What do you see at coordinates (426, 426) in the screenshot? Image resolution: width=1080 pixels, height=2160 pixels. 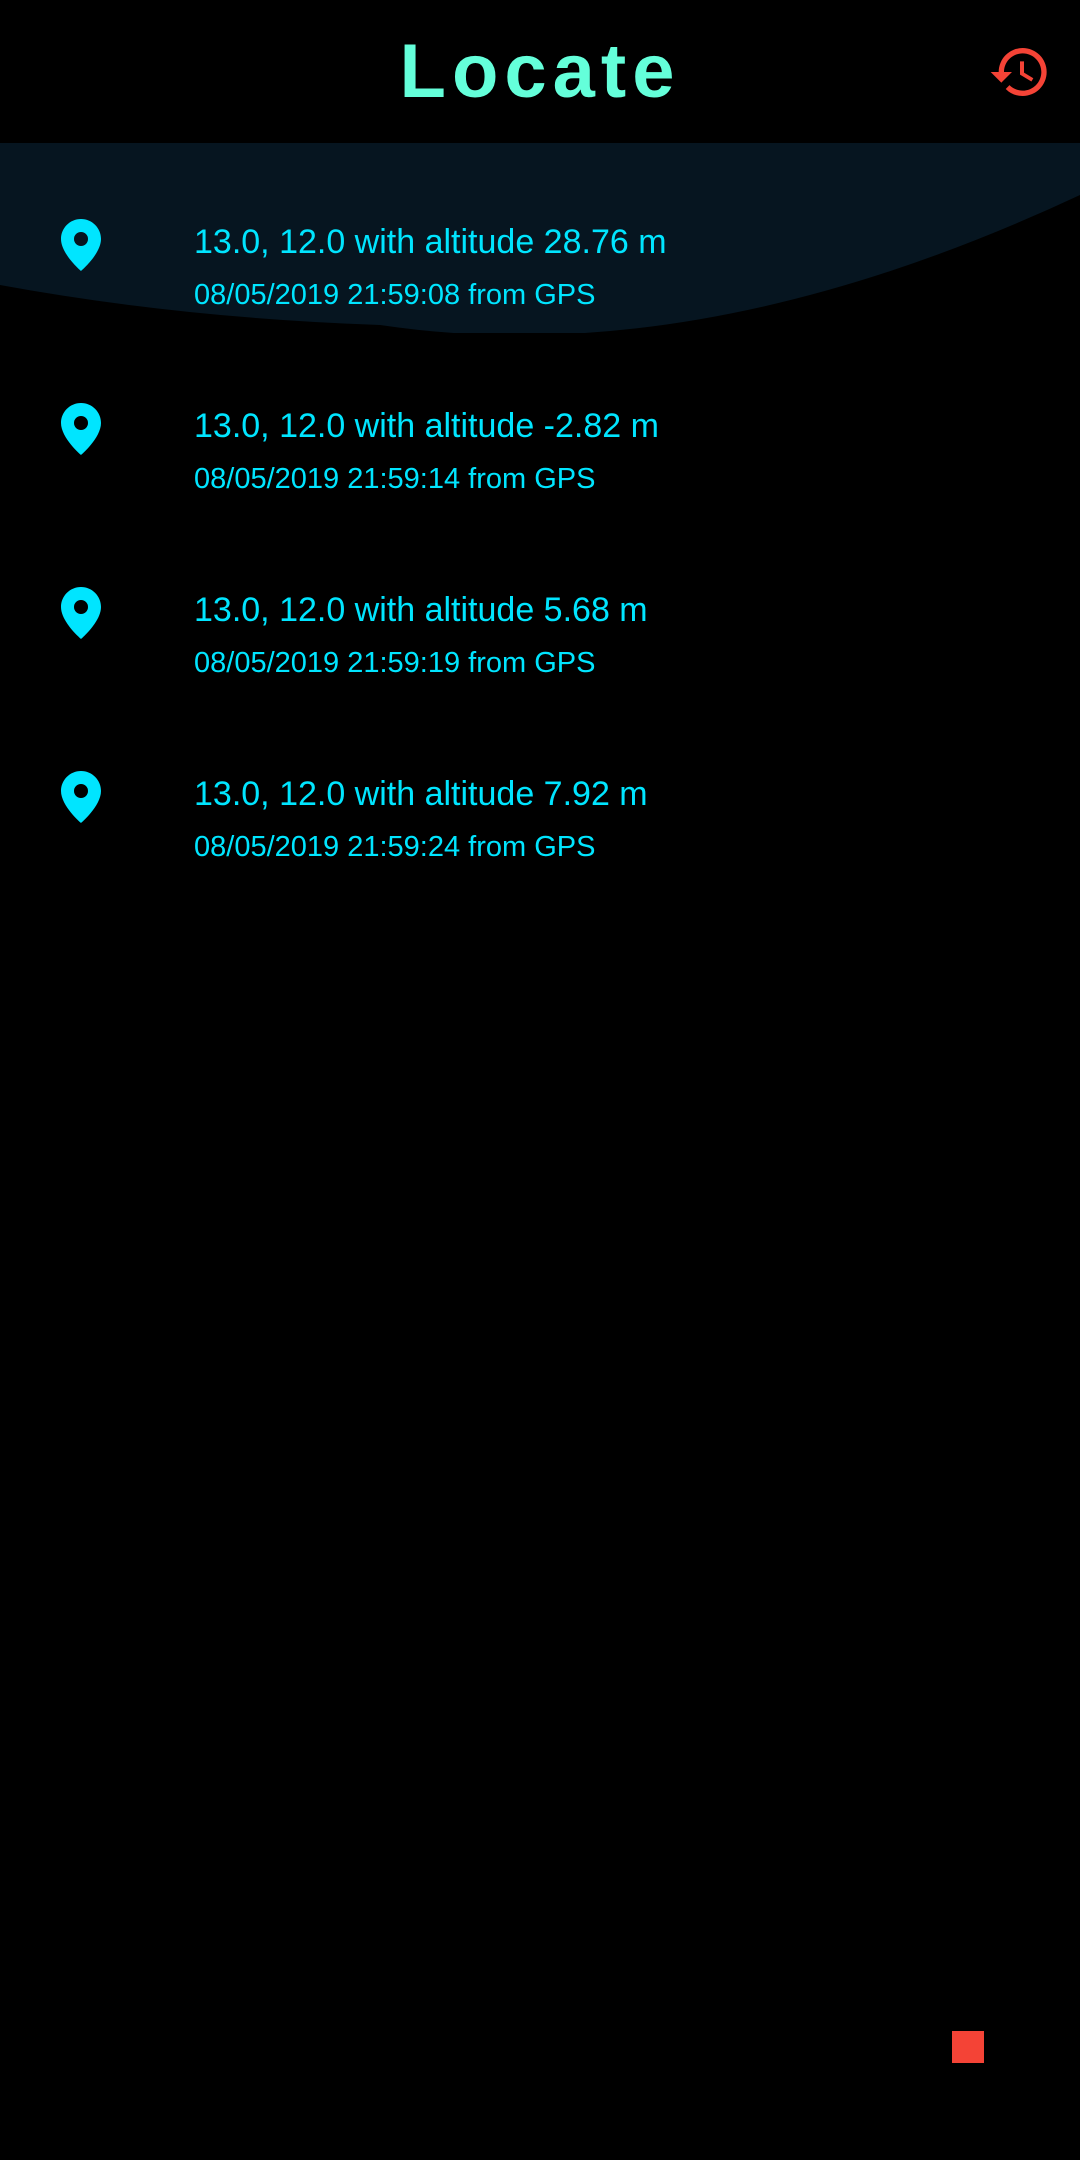 I see `location-coordinates: 13.0, 12.0 with altitude -2.82 m` at bounding box center [426, 426].